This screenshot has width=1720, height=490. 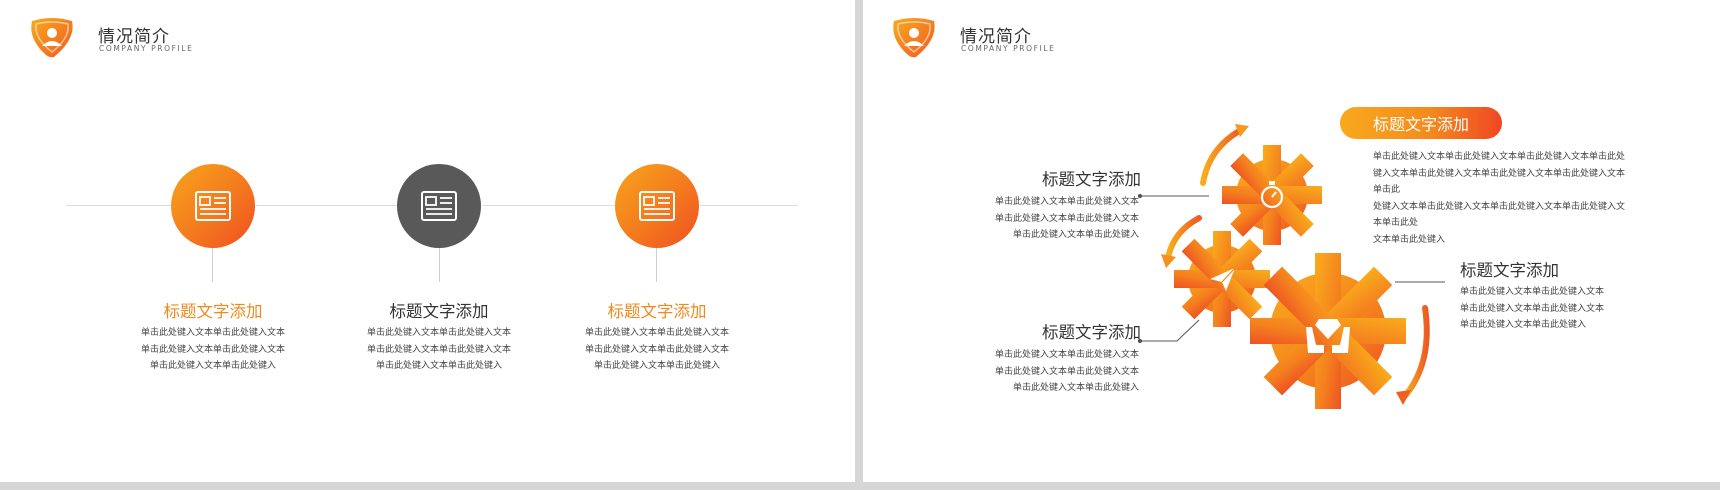 What do you see at coordinates (1091, 332) in the screenshot?
I see `bottom-left-title: 标题文字添加` at bounding box center [1091, 332].